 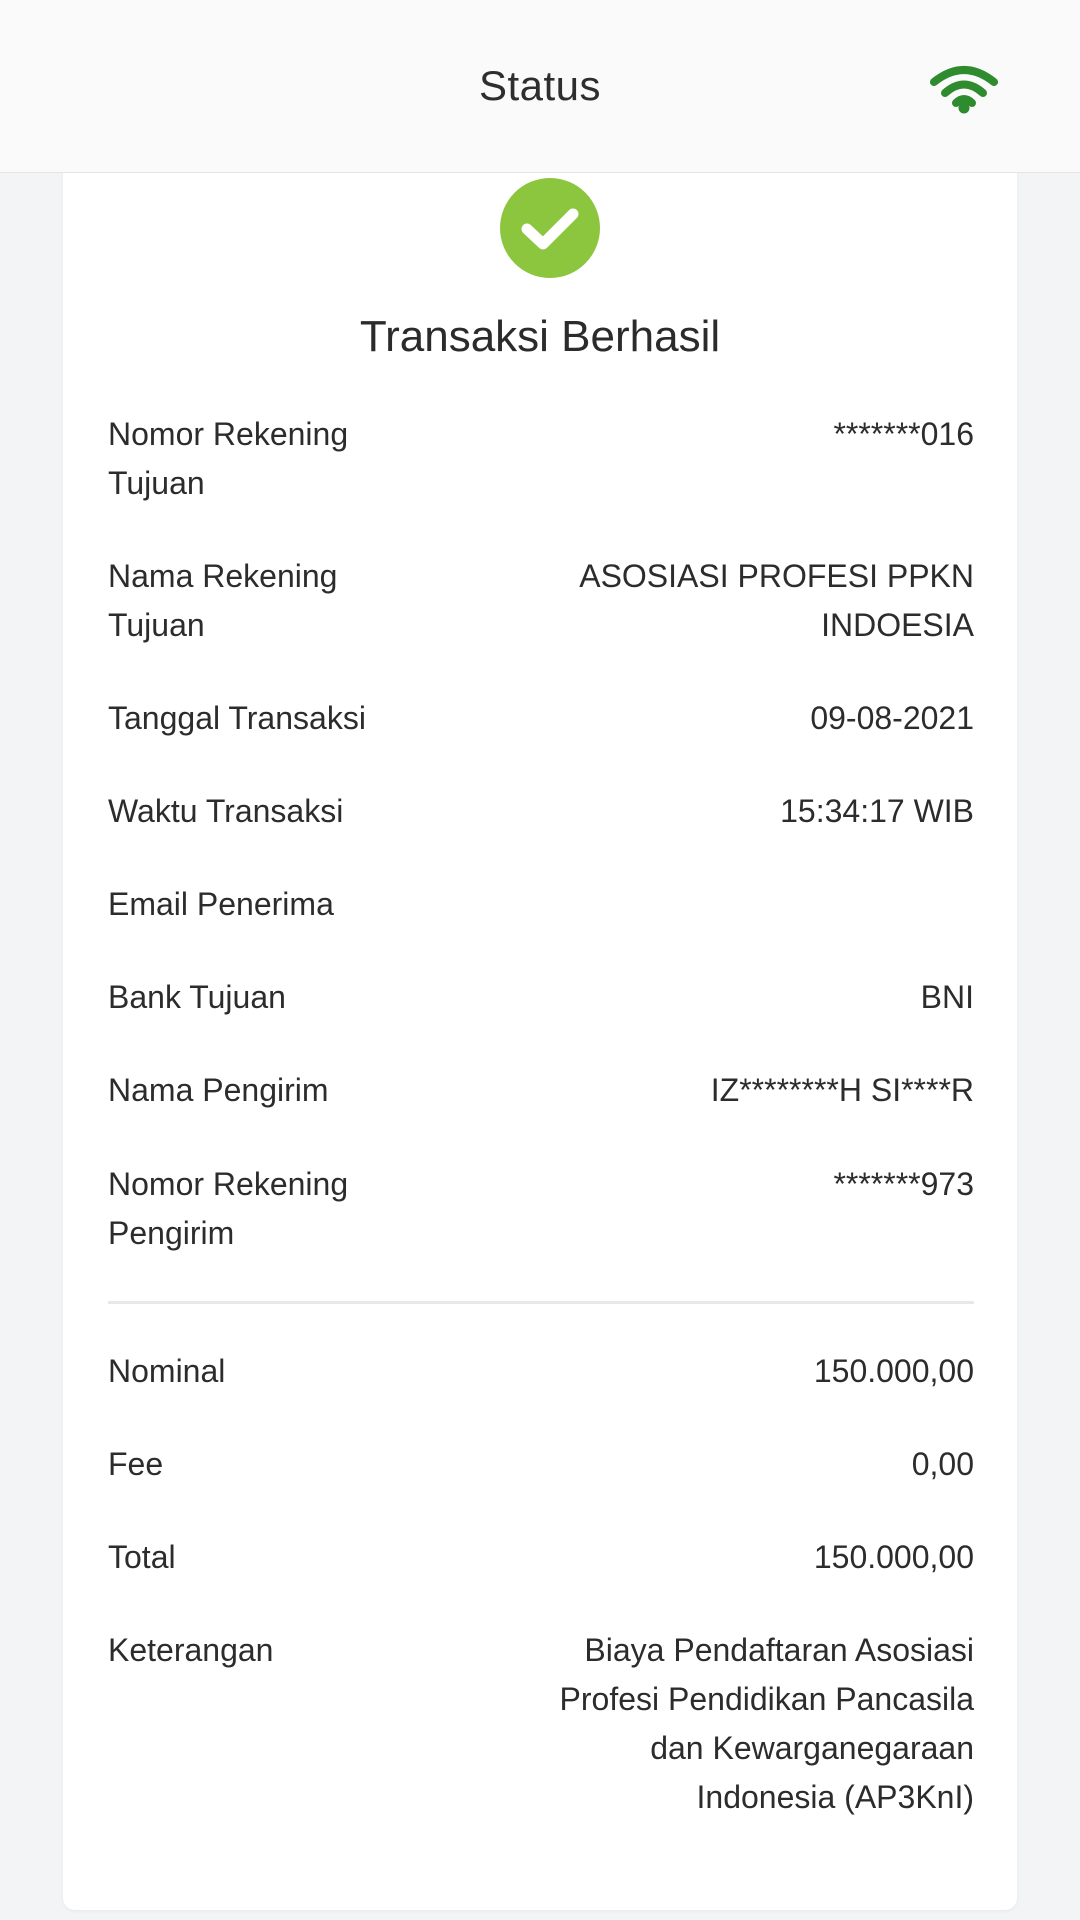 I want to click on detail-row-destination-account-number: Nomor Rekening Tujuan *******016, so click(x=541, y=460).